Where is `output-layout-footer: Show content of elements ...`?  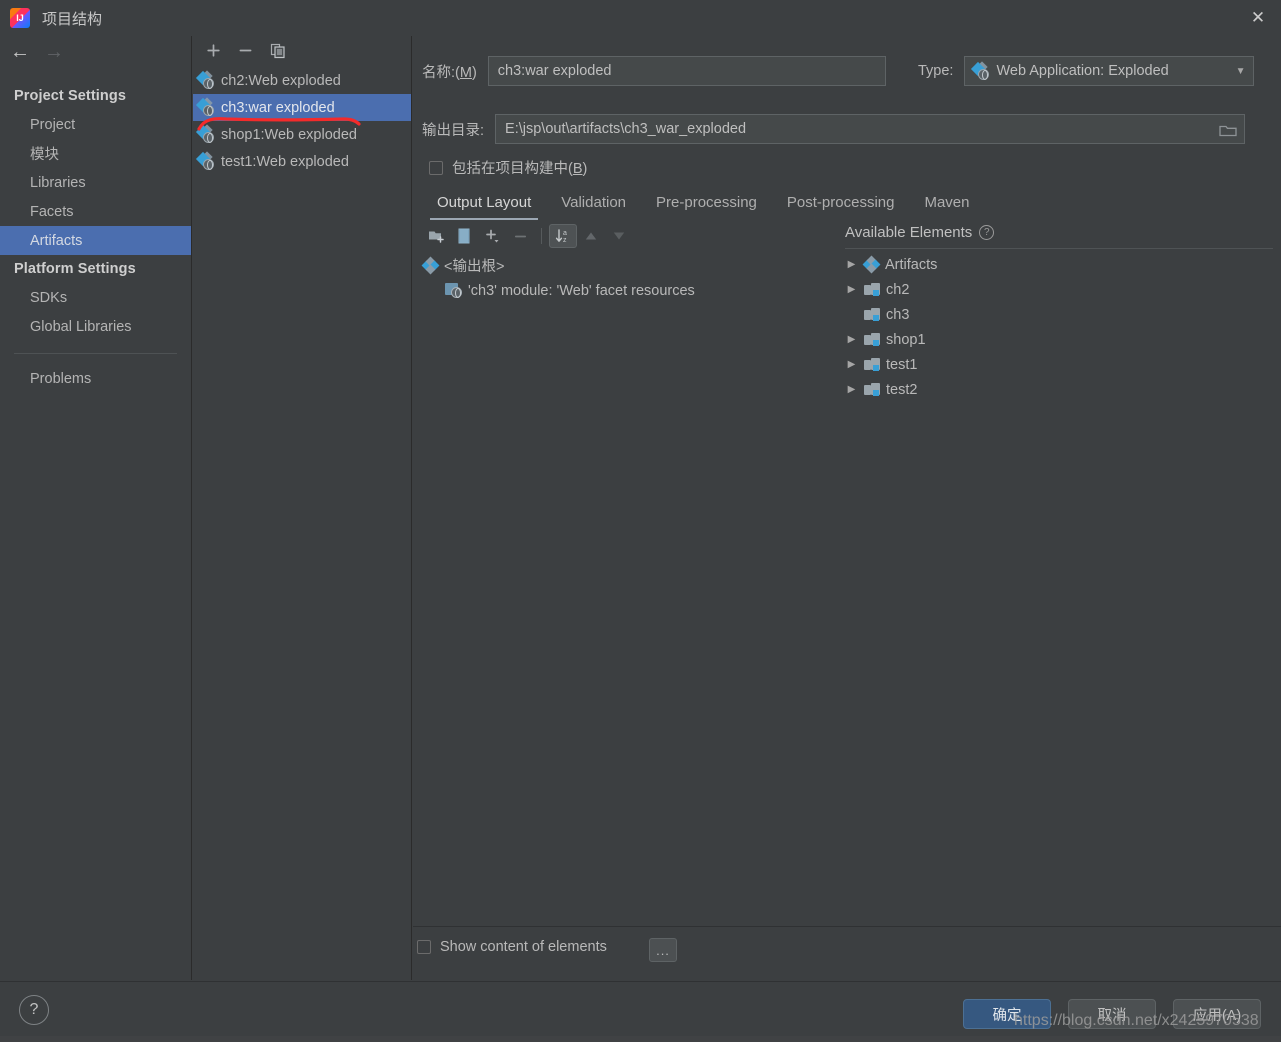 output-layout-footer: Show content of elements ... is located at coordinates (847, 953).